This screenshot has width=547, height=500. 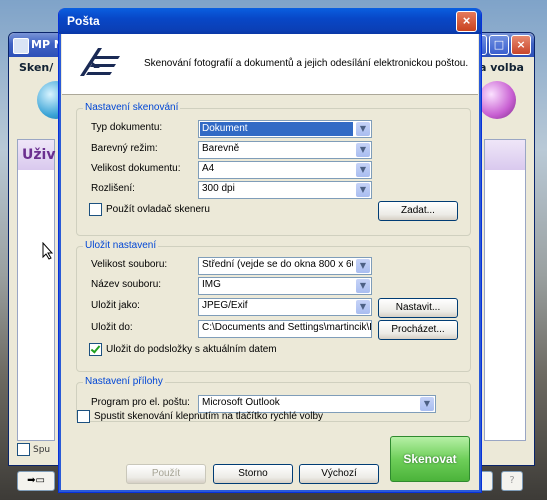 What do you see at coordinates (113, 188) in the screenshot?
I see `resolution-label: Rozlišení:` at bounding box center [113, 188].